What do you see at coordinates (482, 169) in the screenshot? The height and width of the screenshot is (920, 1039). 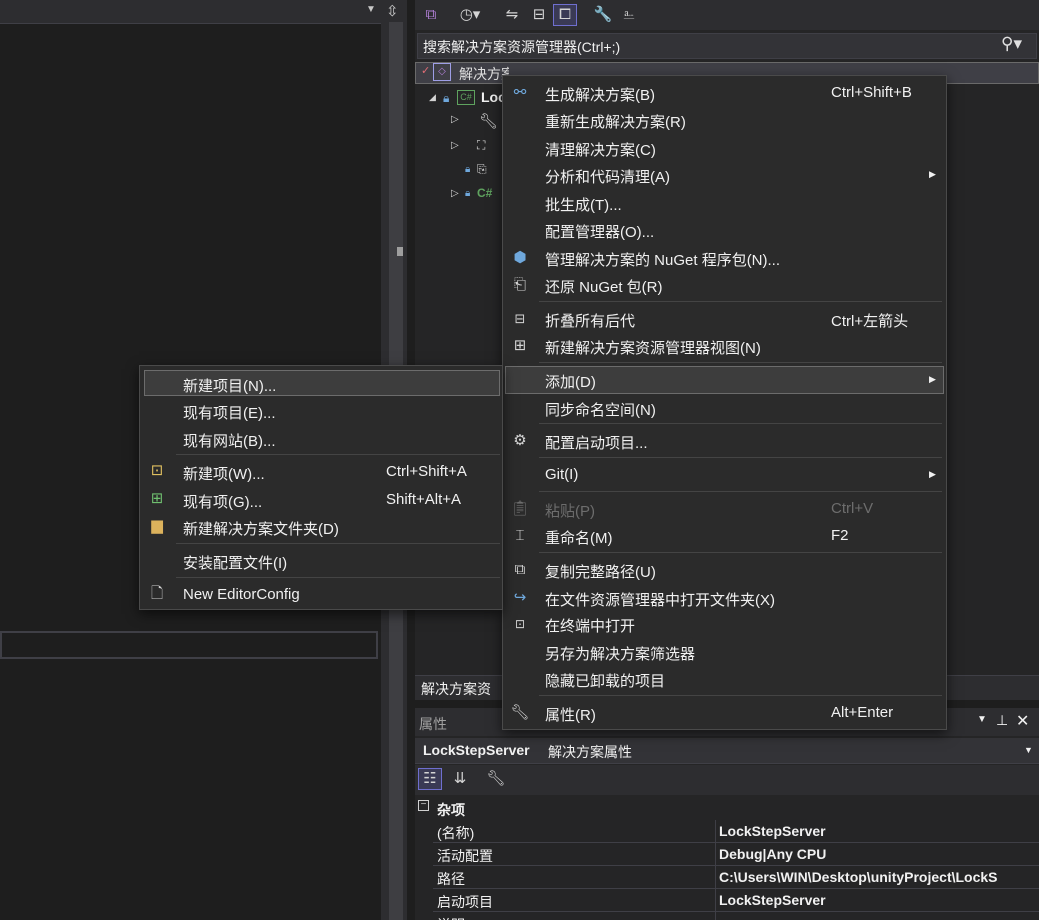 I see `config-file-icon: ⎘` at bounding box center [482, 169].